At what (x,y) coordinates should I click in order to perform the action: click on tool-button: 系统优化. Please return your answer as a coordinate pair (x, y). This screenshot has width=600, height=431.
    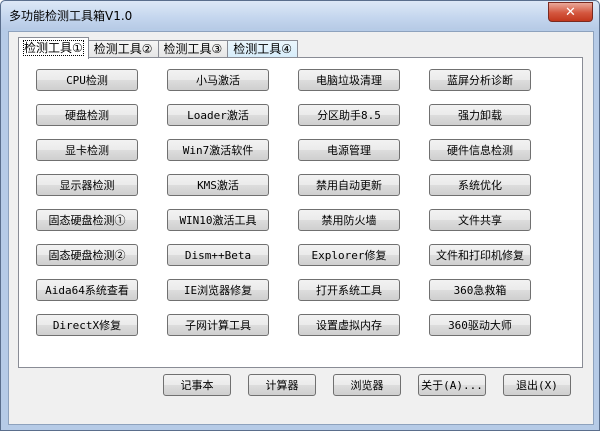
    Looking at the image, I should click on (480, 185).